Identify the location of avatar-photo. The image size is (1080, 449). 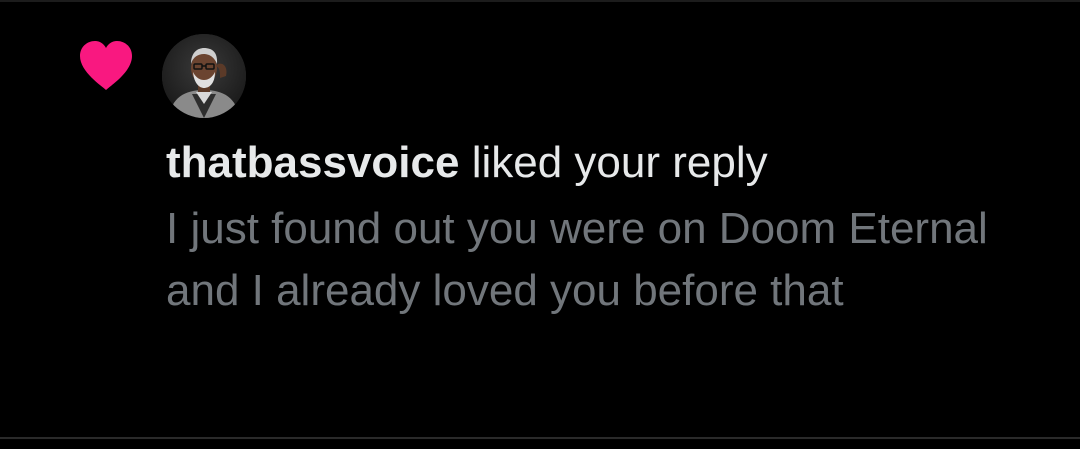
(204, 76).